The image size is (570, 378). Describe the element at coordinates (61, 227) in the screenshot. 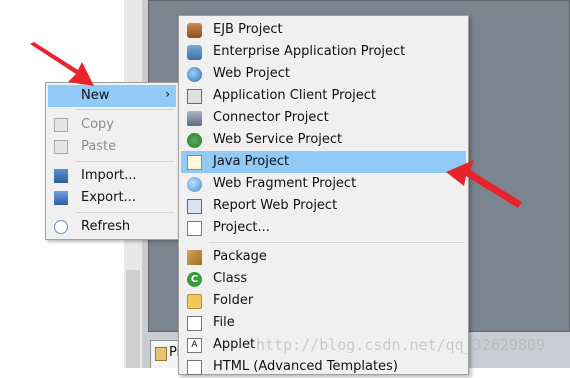

I see `refresh-icon` at that location.